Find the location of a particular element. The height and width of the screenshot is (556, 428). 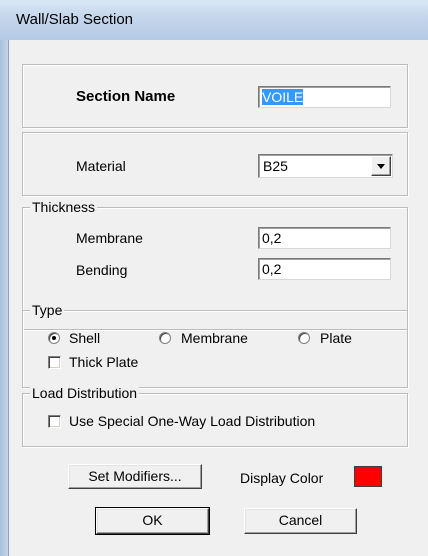

cancel-button: Cancel is located at coordinates (300, 521).